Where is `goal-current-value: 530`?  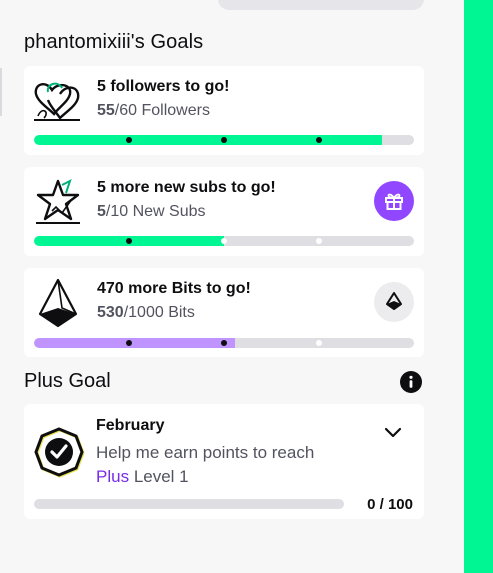 goal-current-value: 530 is located at coordinates (110, 312).